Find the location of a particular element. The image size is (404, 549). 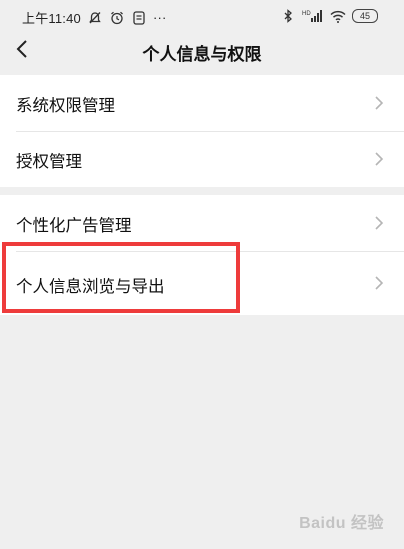

app-notification-icon is located at coordinates (139, 18).